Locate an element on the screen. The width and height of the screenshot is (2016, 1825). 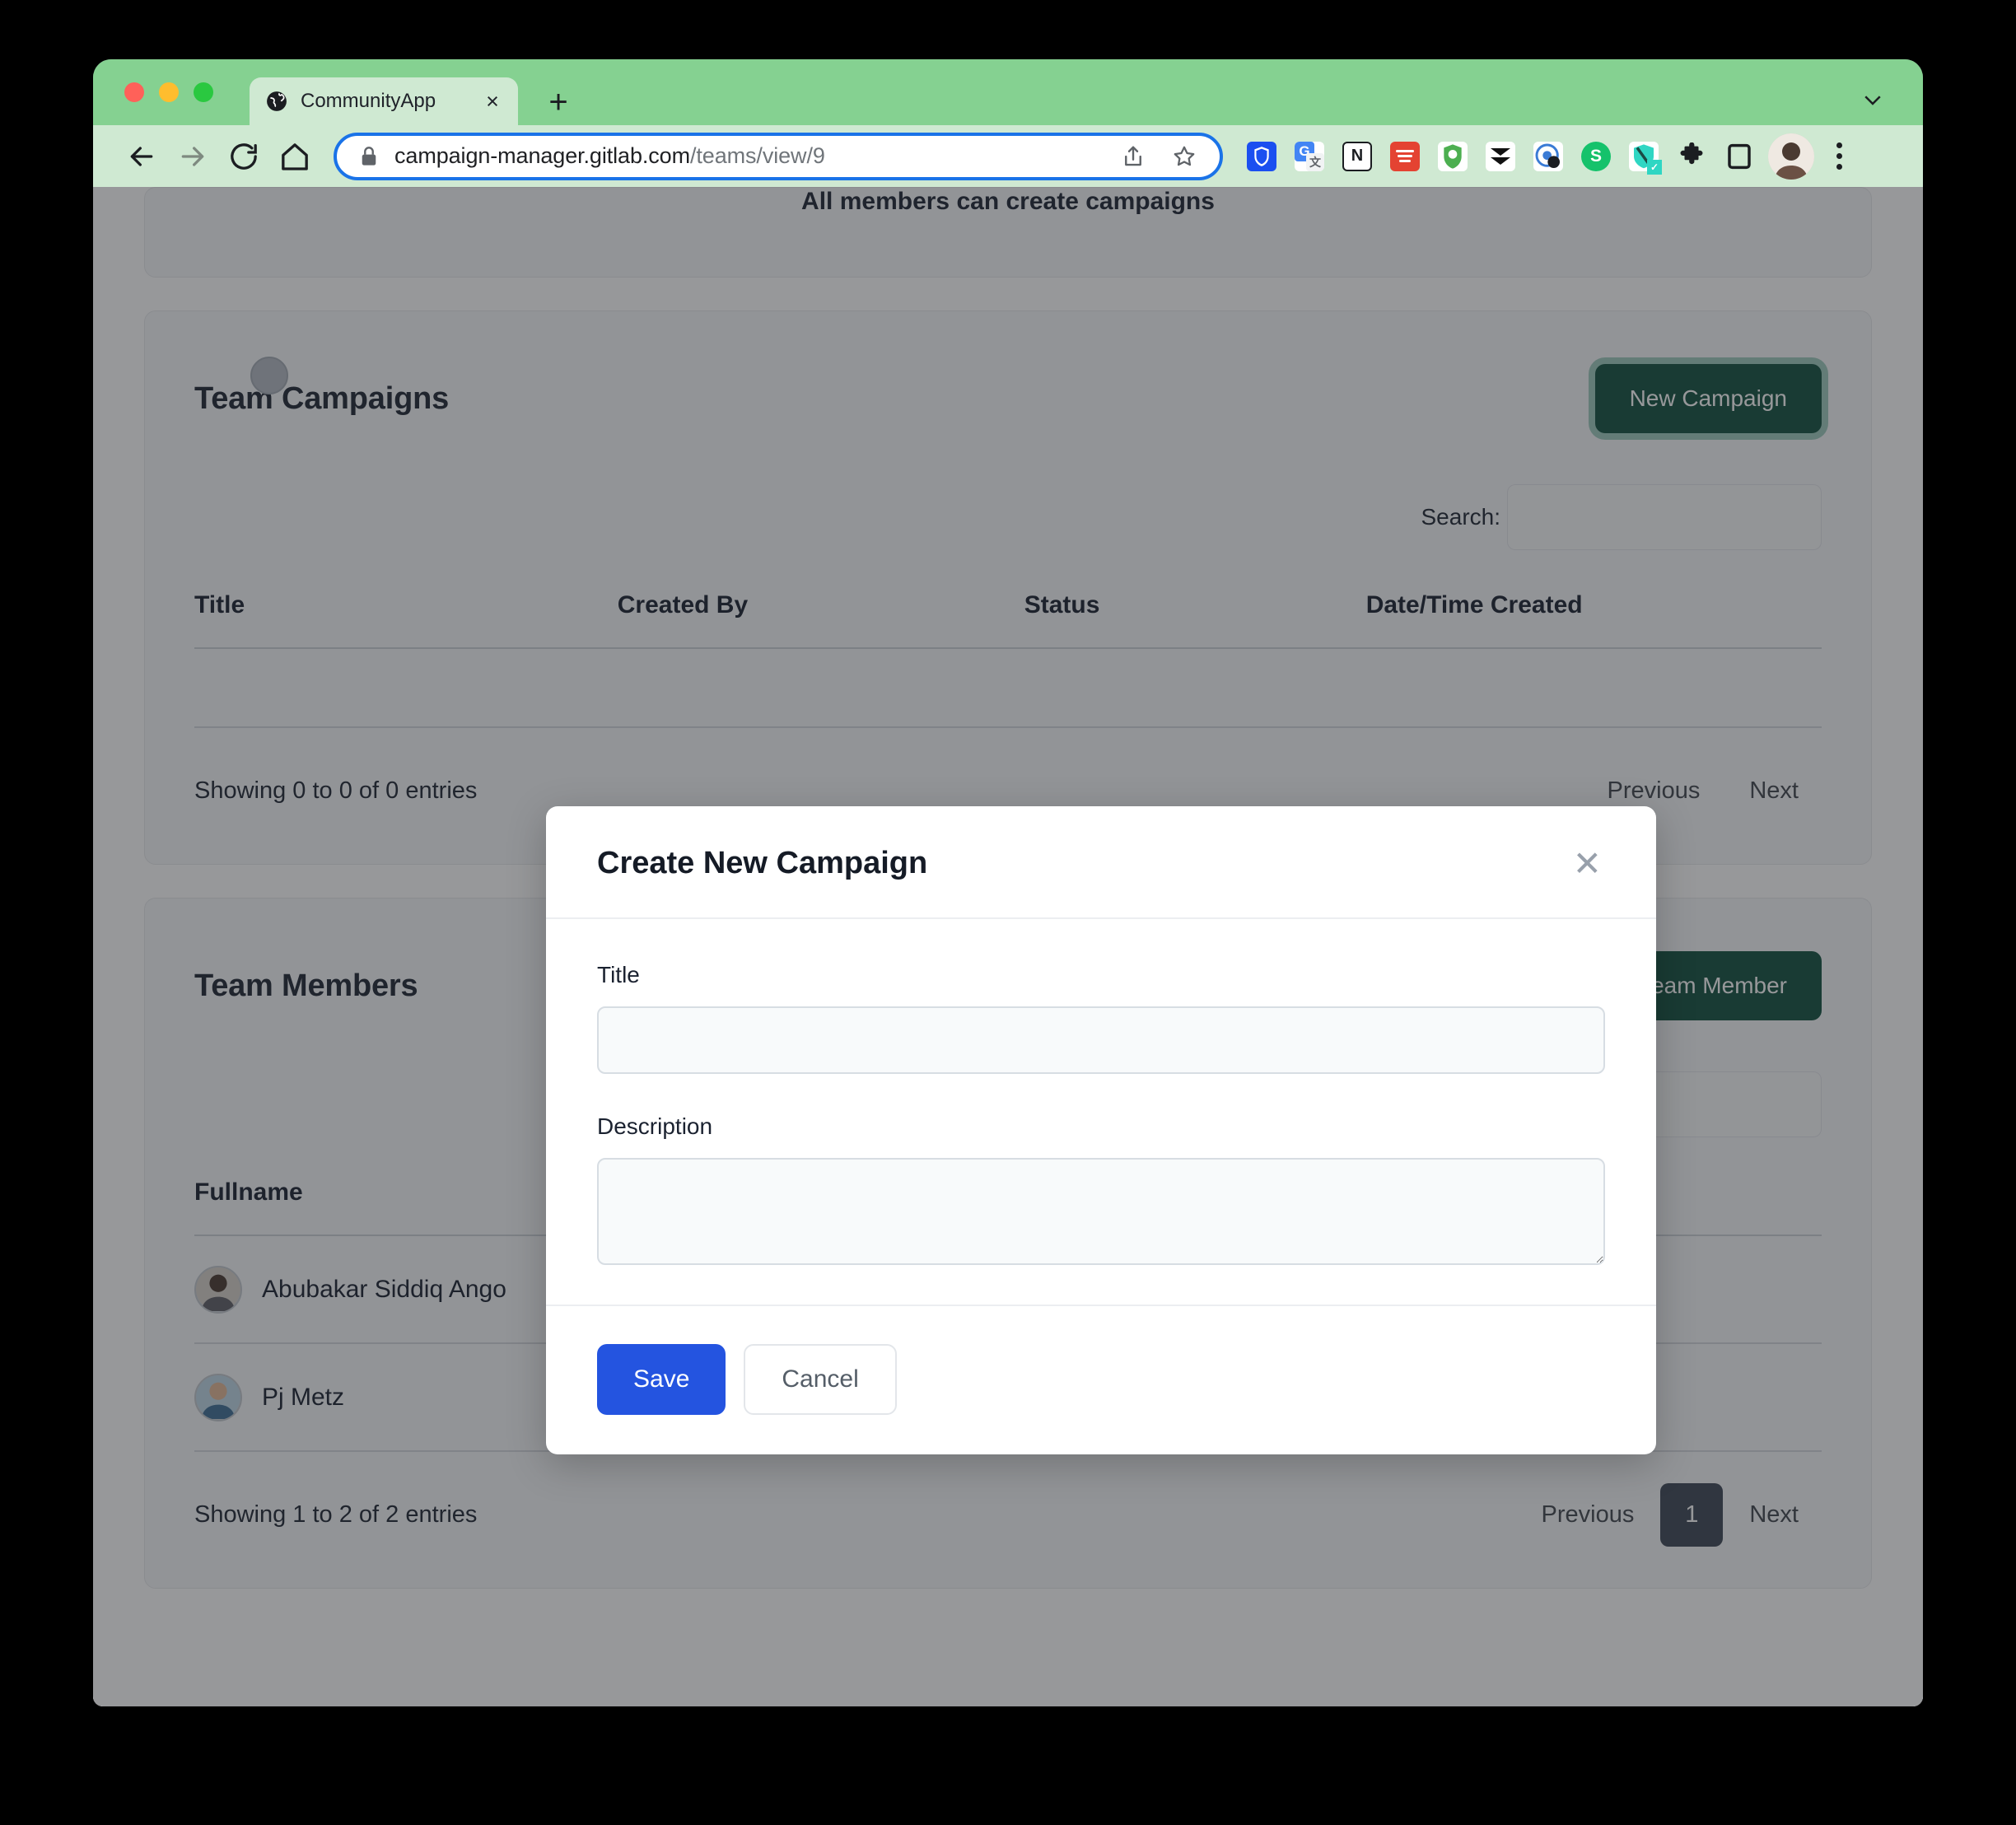
pia-vpn-extension-icon is located at coordinates (1453, 157).